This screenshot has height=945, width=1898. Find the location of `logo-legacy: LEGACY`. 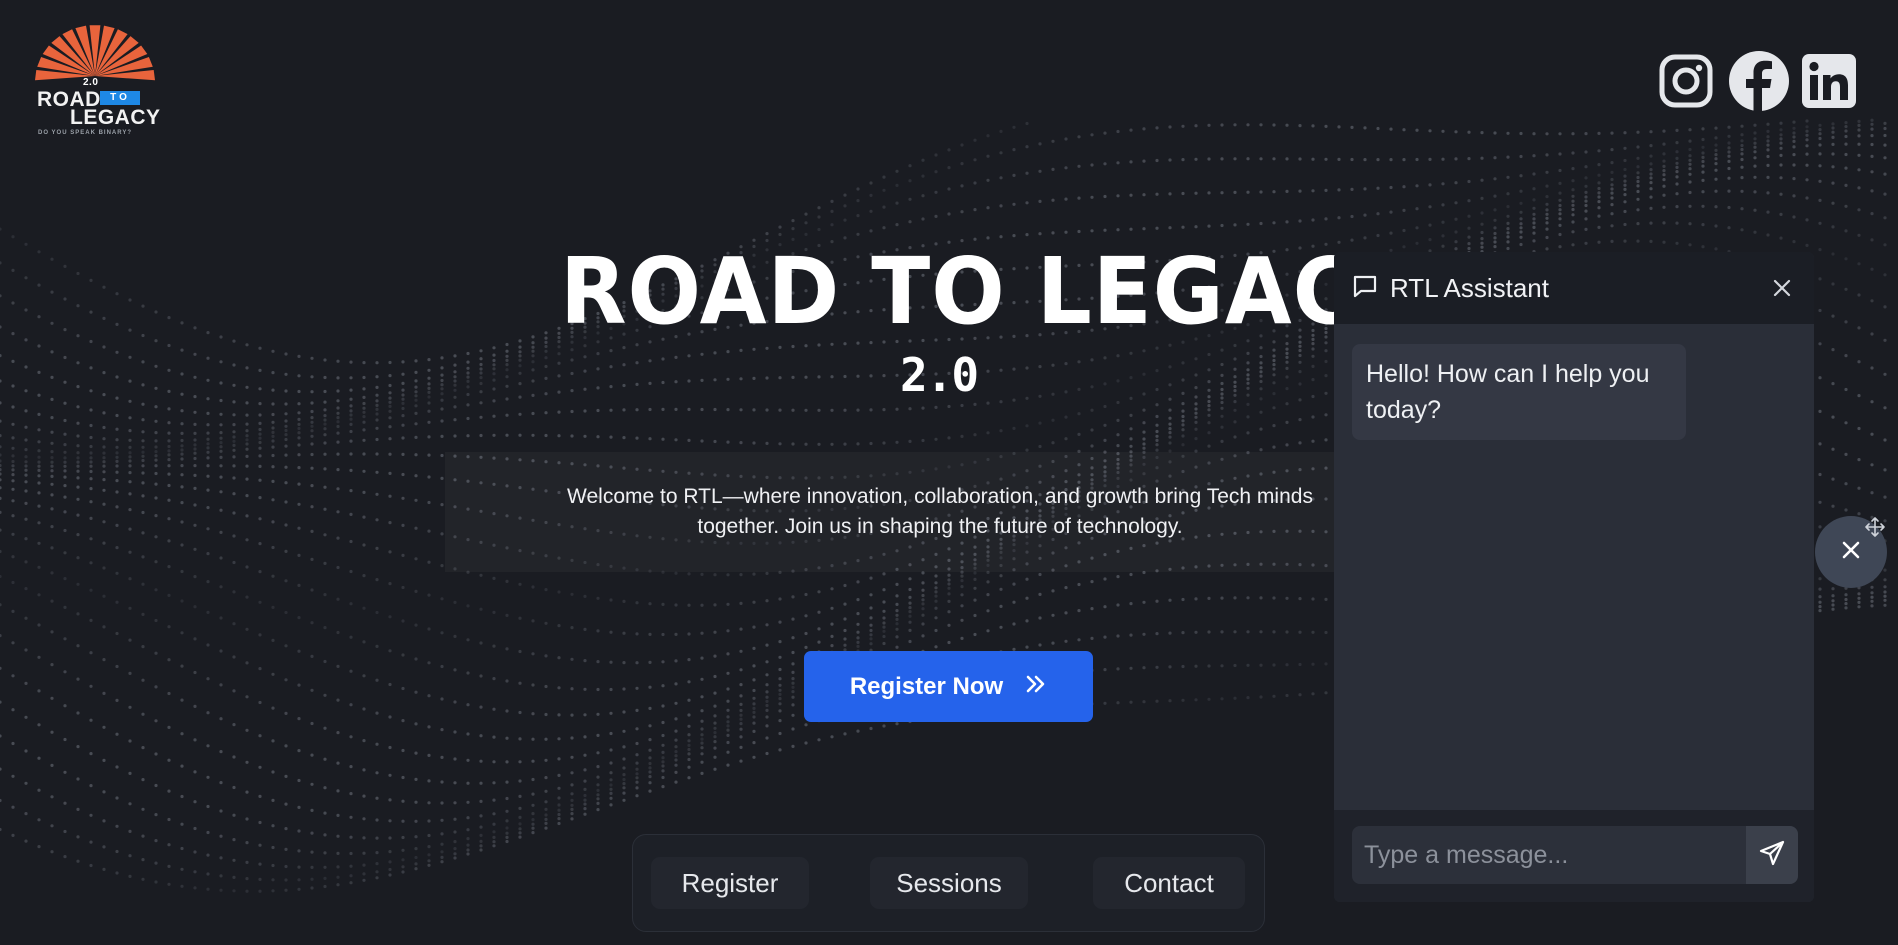

logo-legacy: LEGACY is located at coordinates (115, 117).